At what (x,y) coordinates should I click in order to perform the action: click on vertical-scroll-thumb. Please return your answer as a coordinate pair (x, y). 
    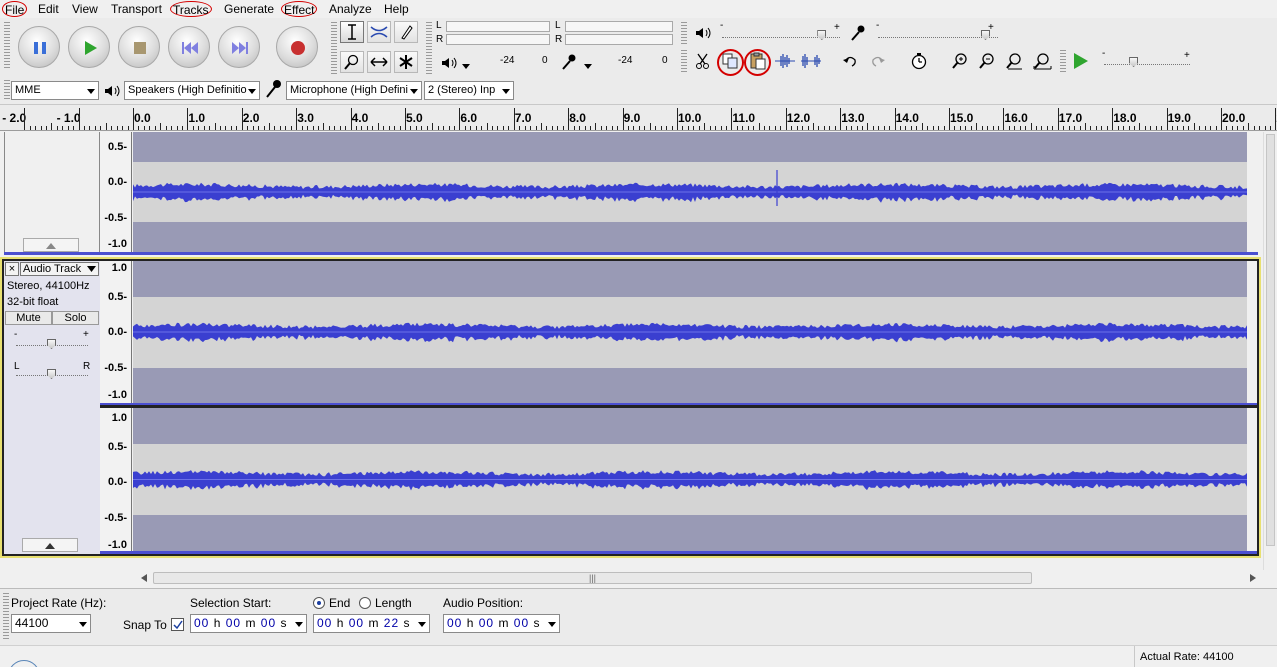
    Looking at the image, I should click on (1270, 340).